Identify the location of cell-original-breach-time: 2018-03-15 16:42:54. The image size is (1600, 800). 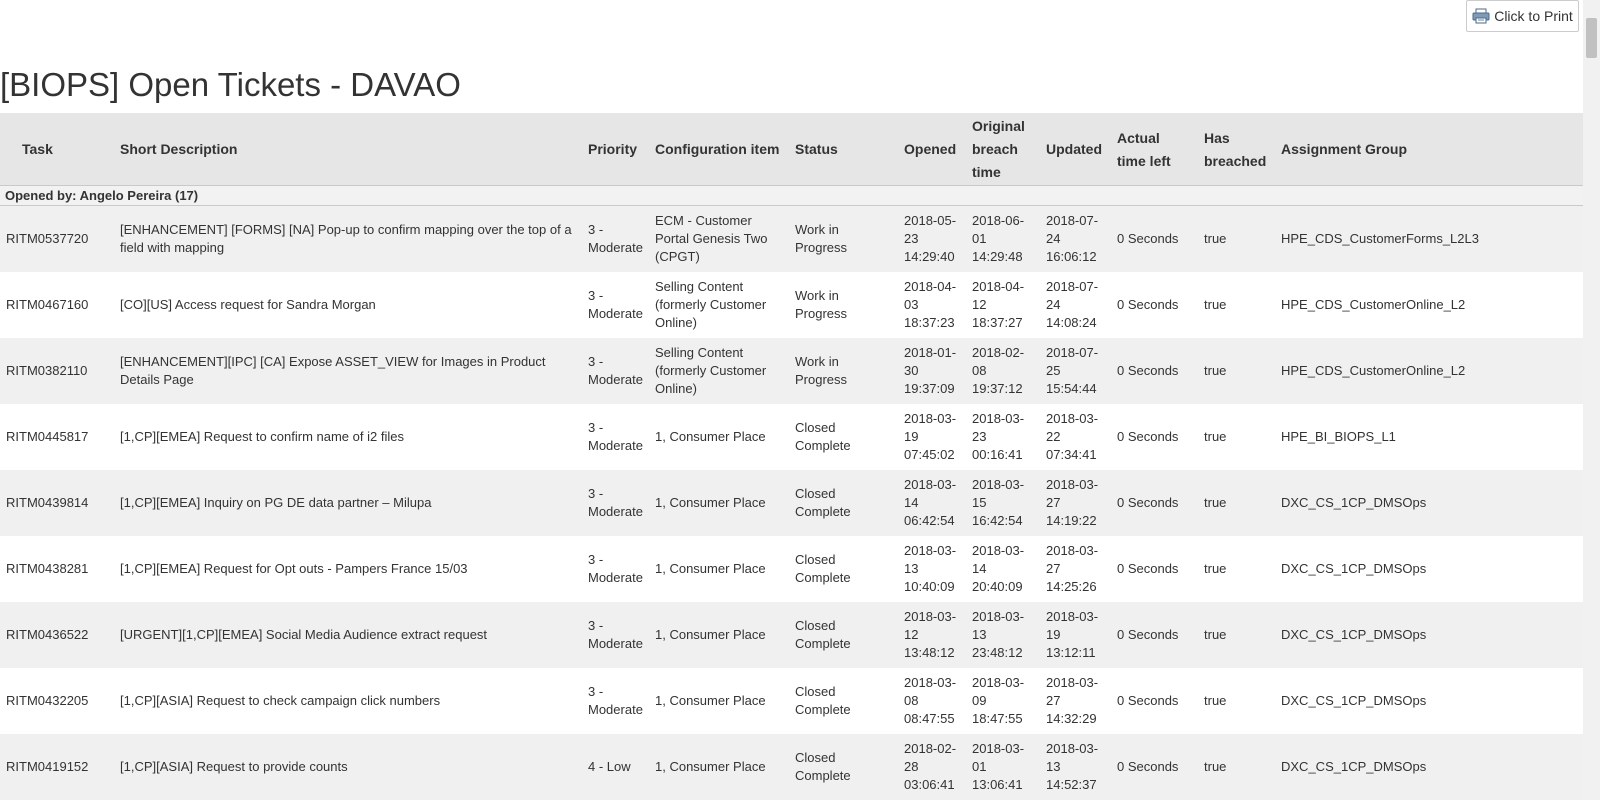
(1003, 502).